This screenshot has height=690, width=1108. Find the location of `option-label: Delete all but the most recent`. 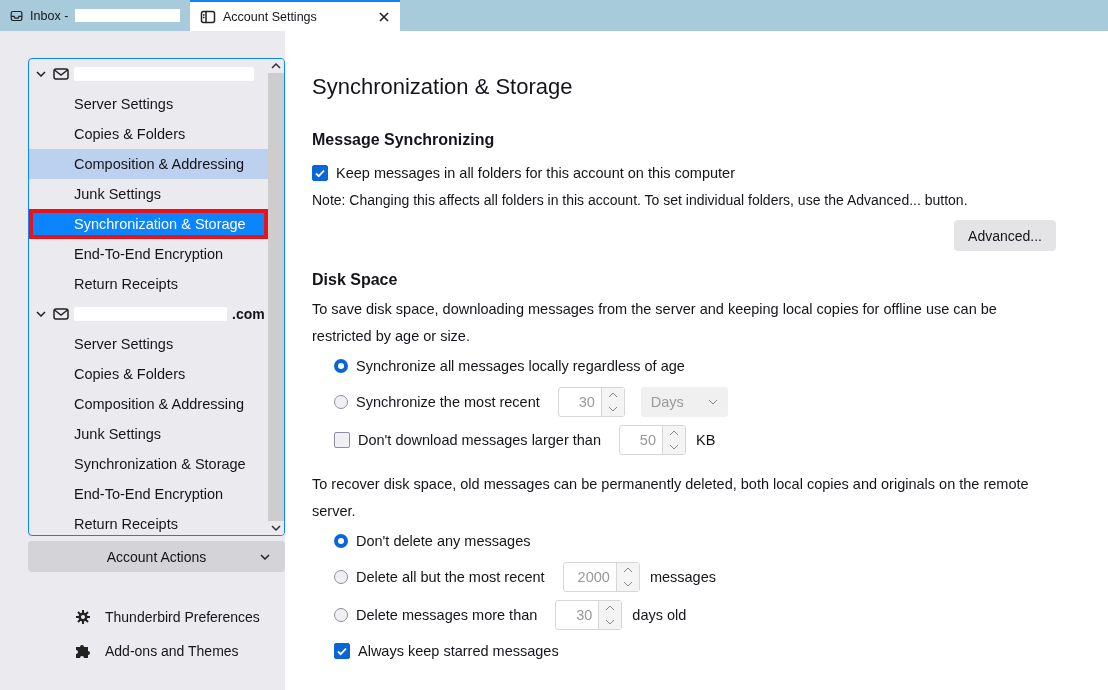

option-label: Delete all but the most recent is located at coordinates (450, 577).